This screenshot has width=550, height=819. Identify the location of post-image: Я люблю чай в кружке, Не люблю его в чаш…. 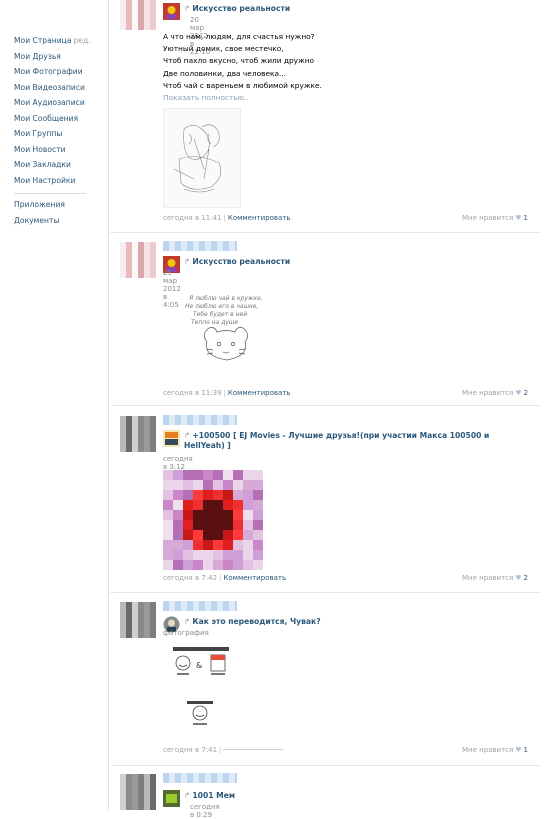
(228, 325).